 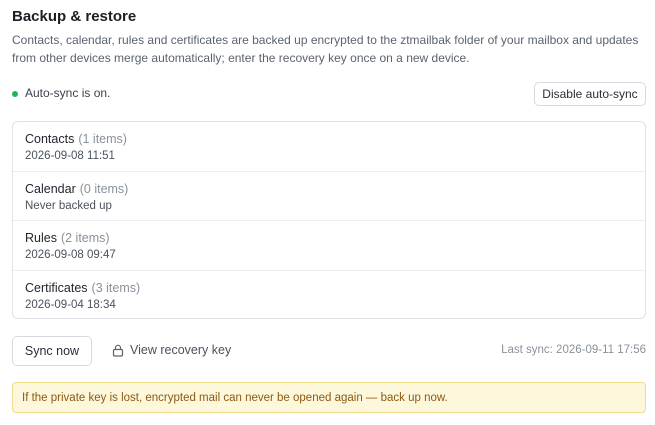 I want to click on lock-icon, so click(x=118, y=350).